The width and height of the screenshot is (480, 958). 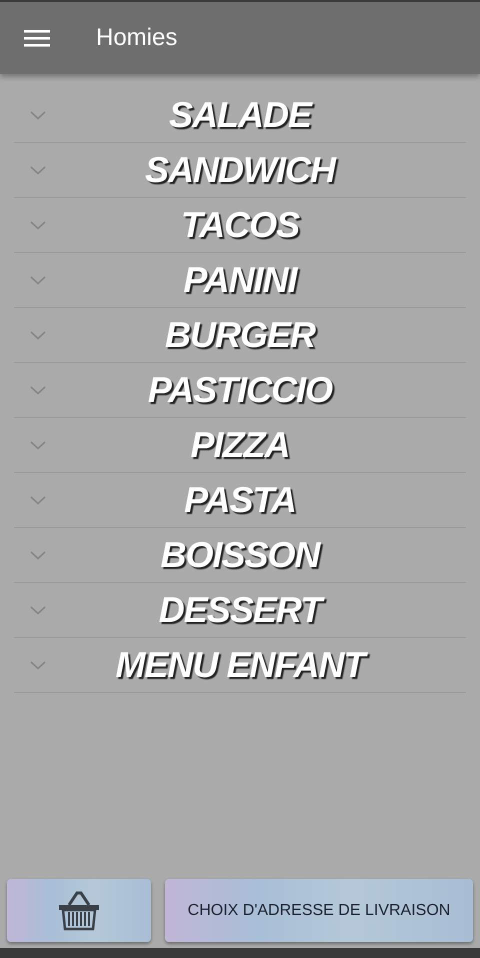 I want to click on category-row: SALADE, so click(x=240, y=115).